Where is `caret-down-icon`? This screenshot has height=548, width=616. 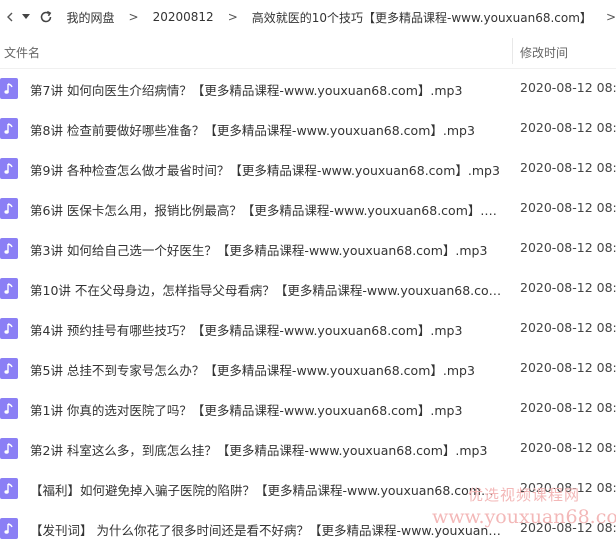
caret-down-icon is located at coordinates (26, 17).